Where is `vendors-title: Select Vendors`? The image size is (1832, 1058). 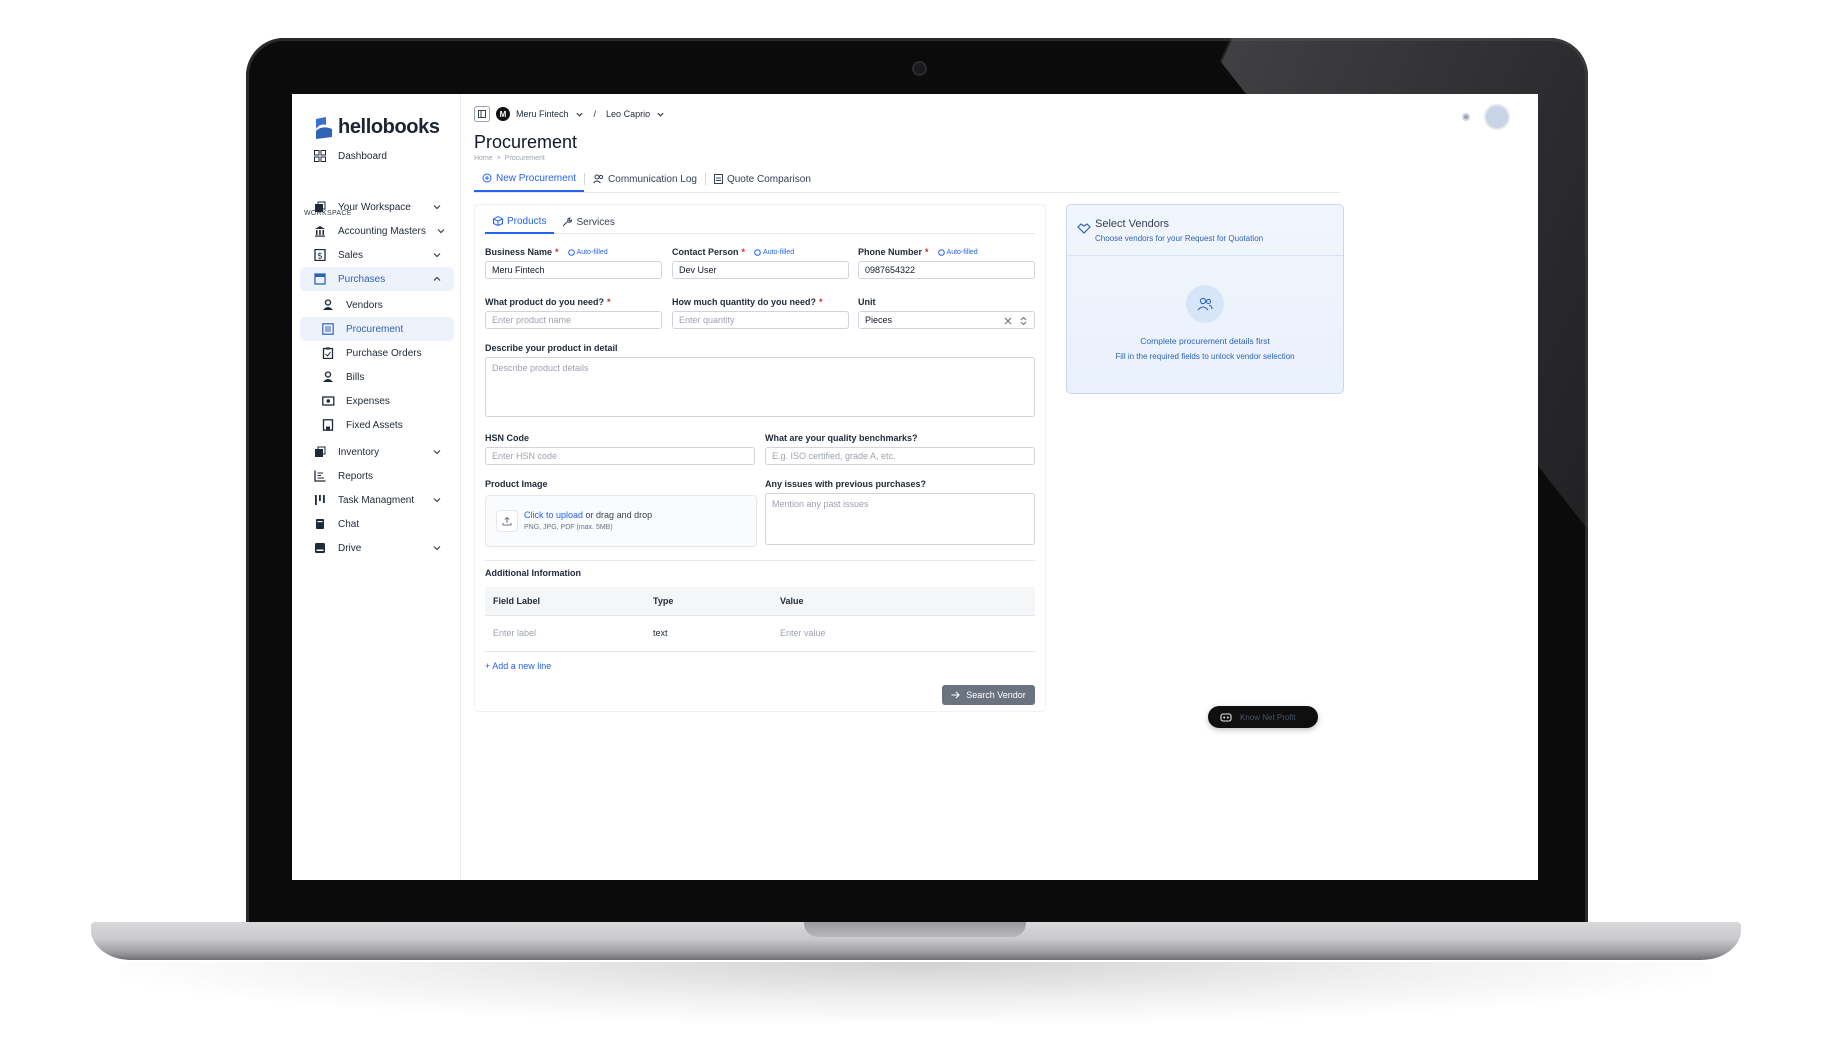
vendors-title: Select Vendors is located at coordinates (1132, 224).